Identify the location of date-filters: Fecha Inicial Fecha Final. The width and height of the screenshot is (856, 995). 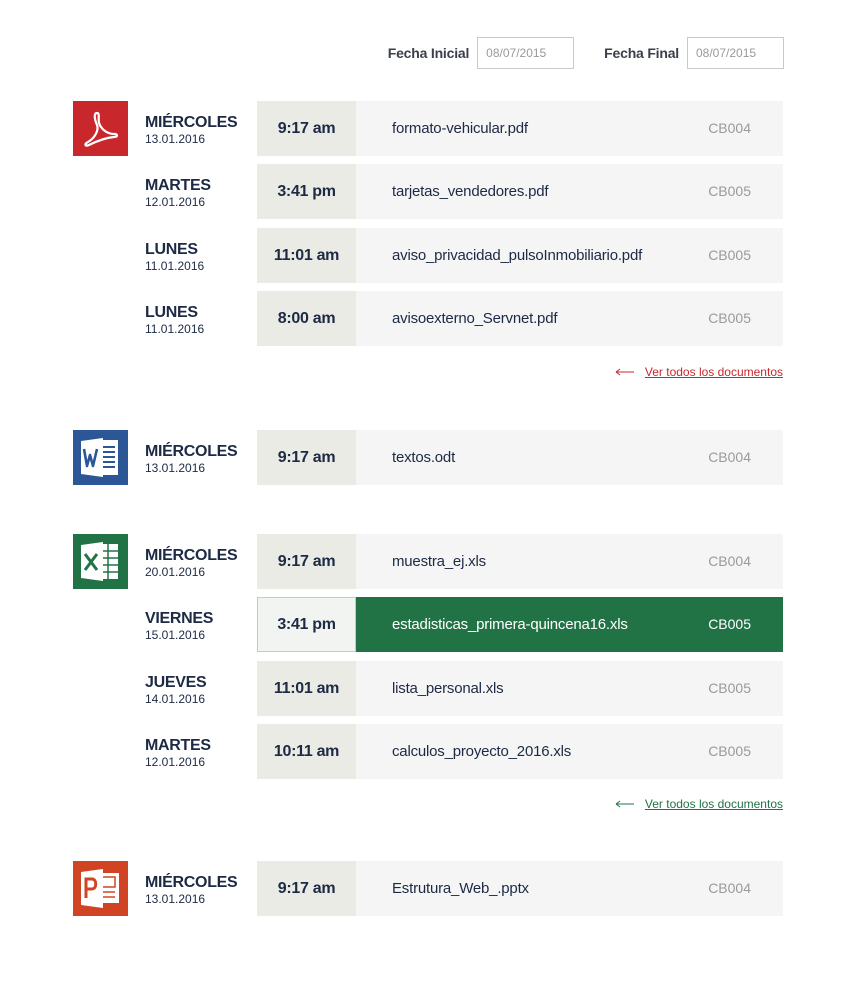
(586, 53).